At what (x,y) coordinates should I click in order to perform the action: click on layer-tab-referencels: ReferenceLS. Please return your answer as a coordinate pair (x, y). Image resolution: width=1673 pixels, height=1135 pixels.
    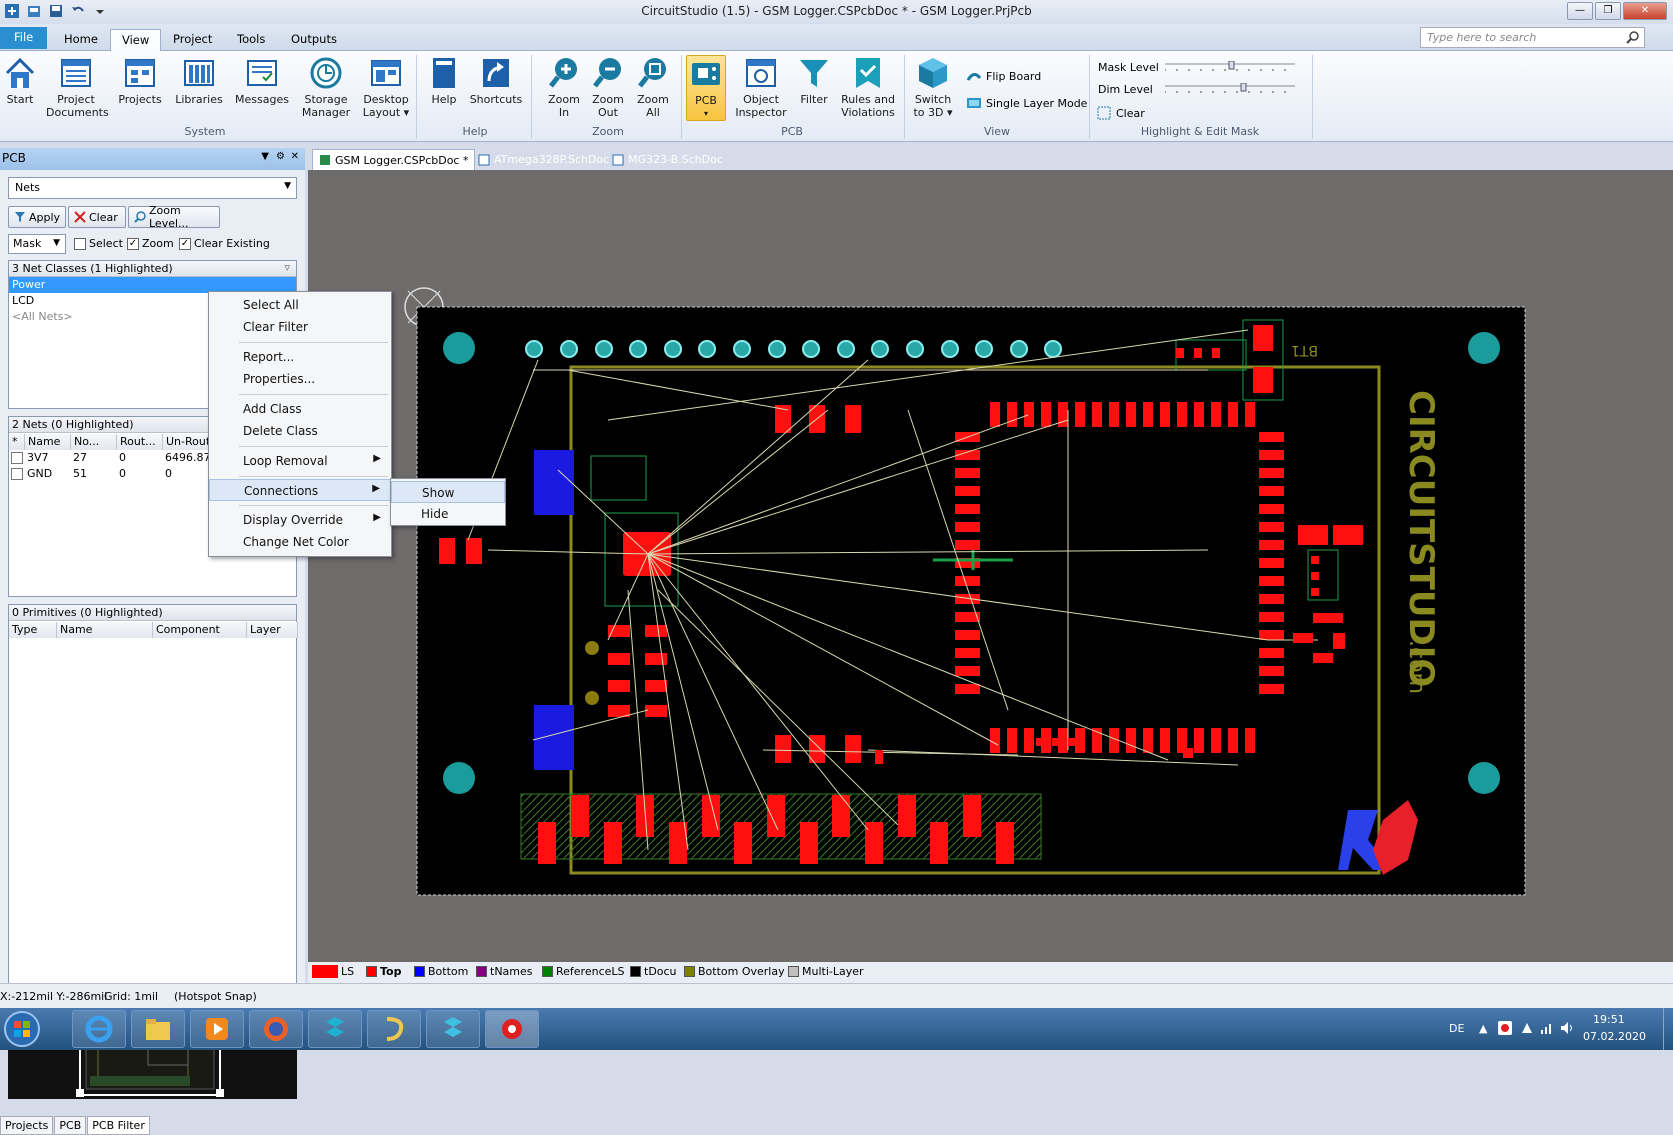
    Looking at the image, I should click on (583, 971).